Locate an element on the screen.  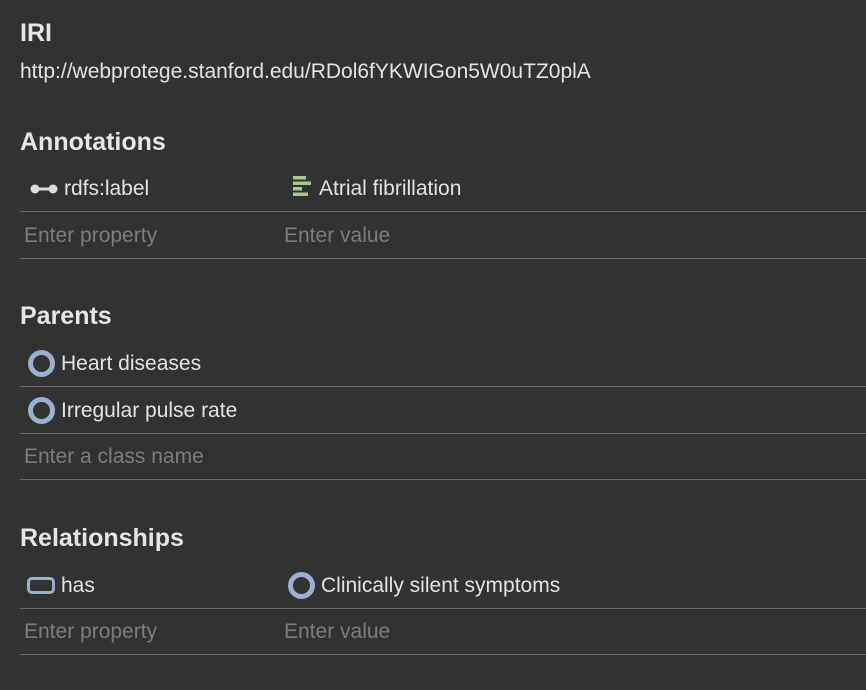
annotation-value-input: Enter value is located at coordinates (337, 235).